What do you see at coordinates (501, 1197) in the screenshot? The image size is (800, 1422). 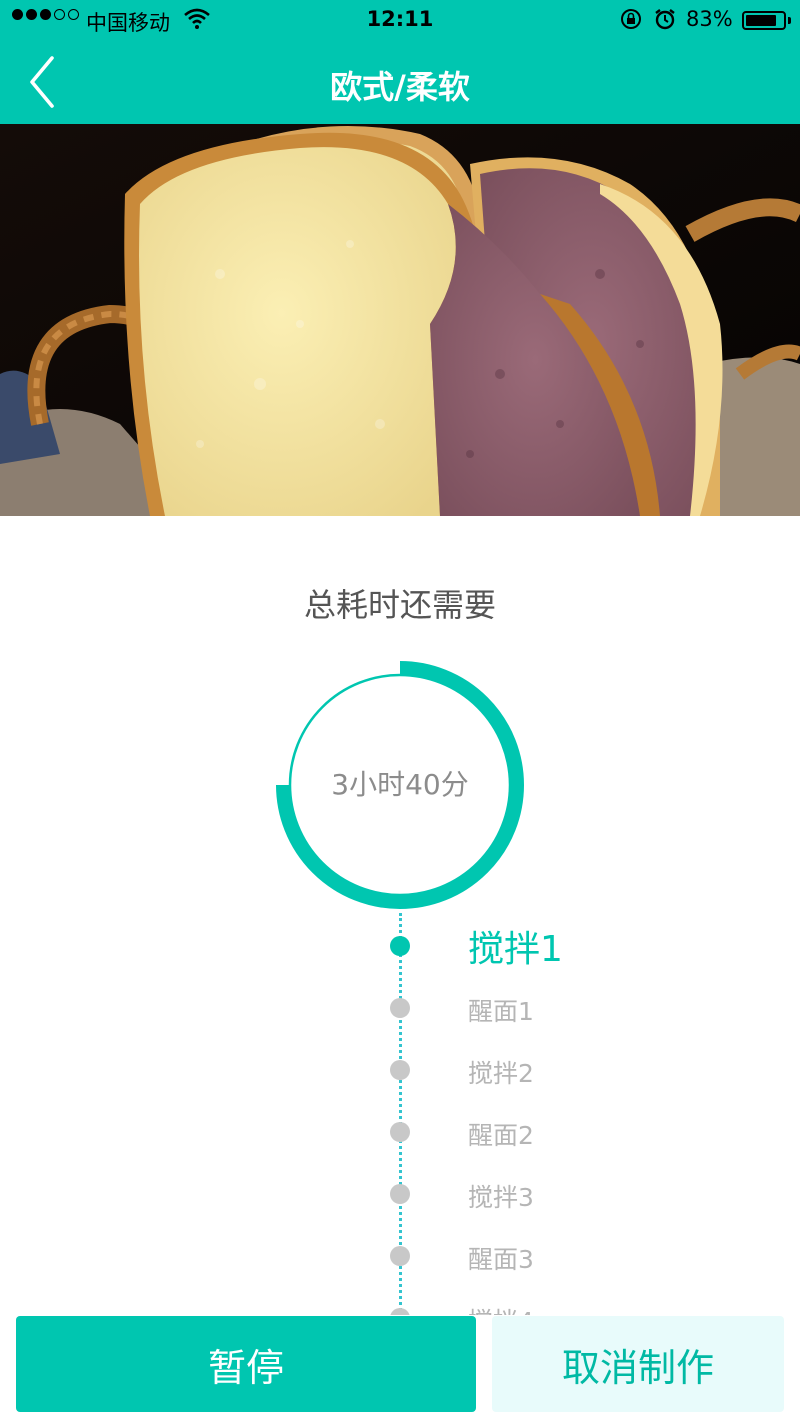 I see `step-label: 搅拌3` at bounding box center [501, 1197].